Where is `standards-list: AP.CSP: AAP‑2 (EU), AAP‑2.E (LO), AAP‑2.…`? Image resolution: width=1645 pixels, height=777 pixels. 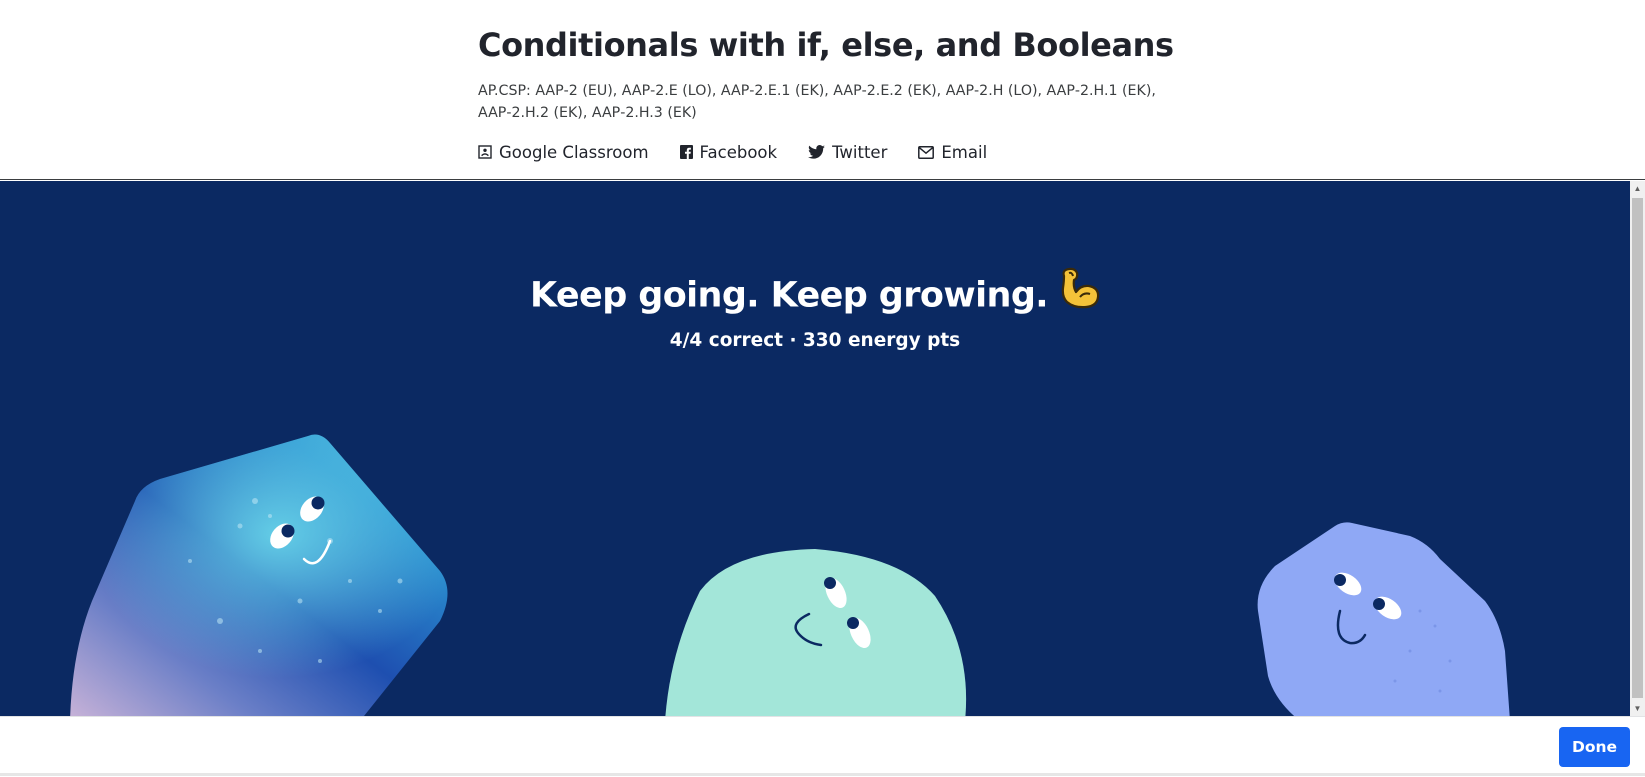
standards-list: AP.CSP: AAP‑2 (EU), AAP‑2.E (LO), AAP‑2.… is located at coordinates (817, 102).